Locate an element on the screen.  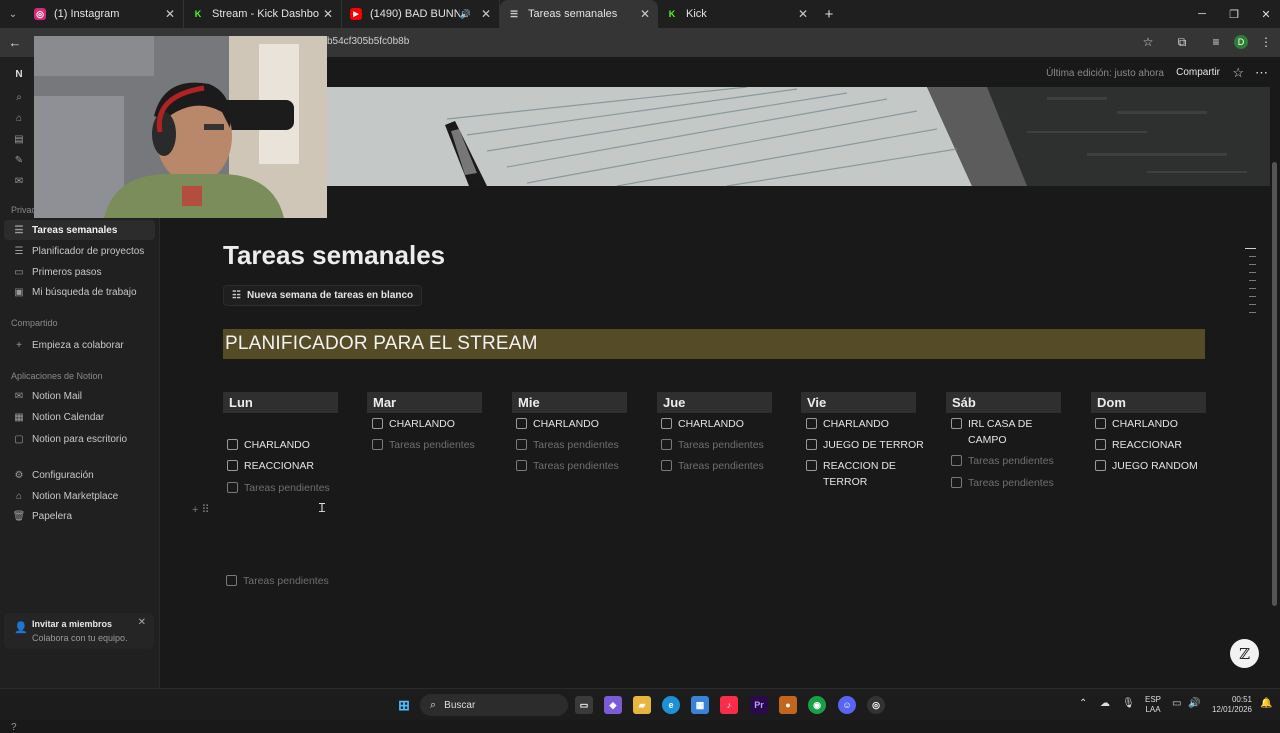
day-header: Mar is located at coordinates (424, 402).